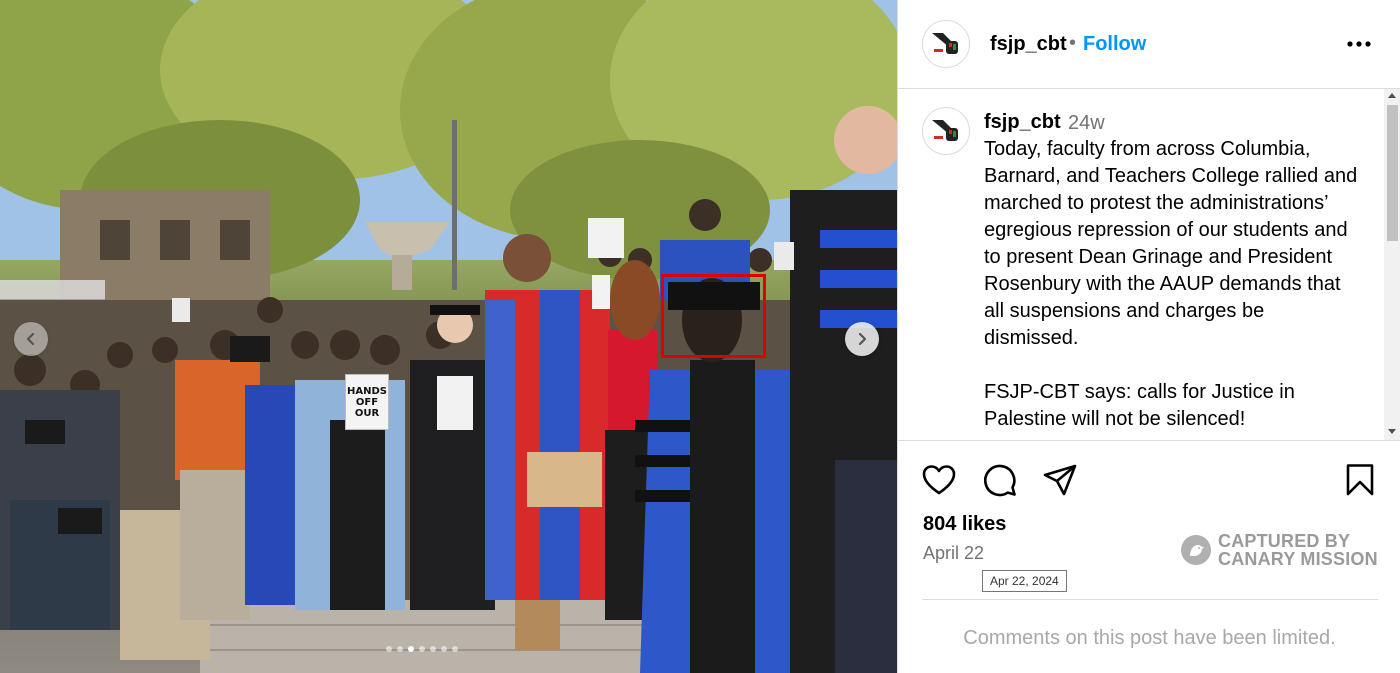 Image resolution: width=1400 pixels, height=673 pixels. I want to click on highlight-box, so click(713, 316).